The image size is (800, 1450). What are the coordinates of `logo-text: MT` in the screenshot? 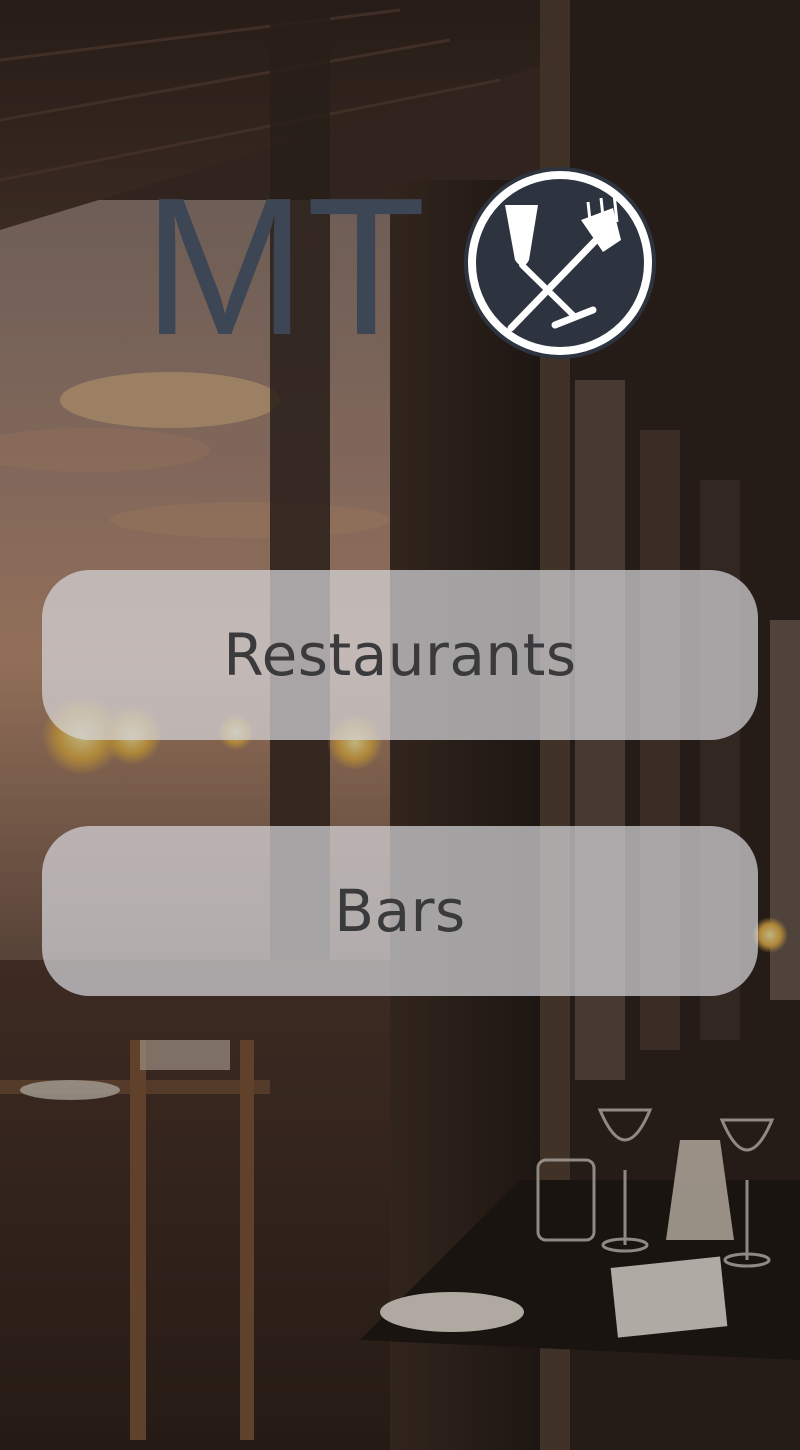 It's located at (284, 265).